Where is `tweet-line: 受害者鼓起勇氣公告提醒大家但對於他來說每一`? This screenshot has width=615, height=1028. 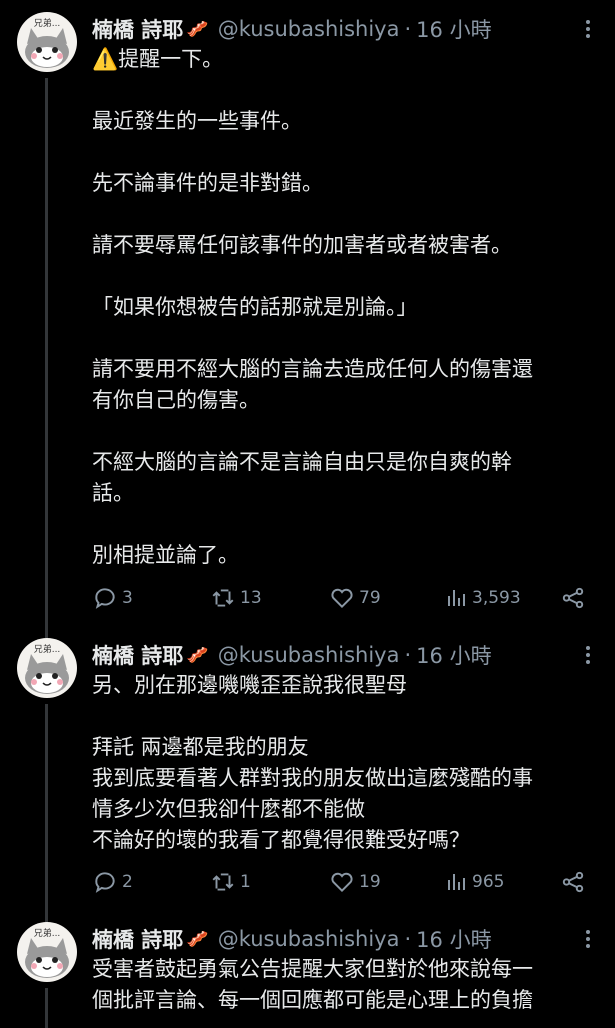
tweet-line: 受害者鼓起勇氣公告提醒大家但對於他來說每一 is located at coordinates (312, 969).